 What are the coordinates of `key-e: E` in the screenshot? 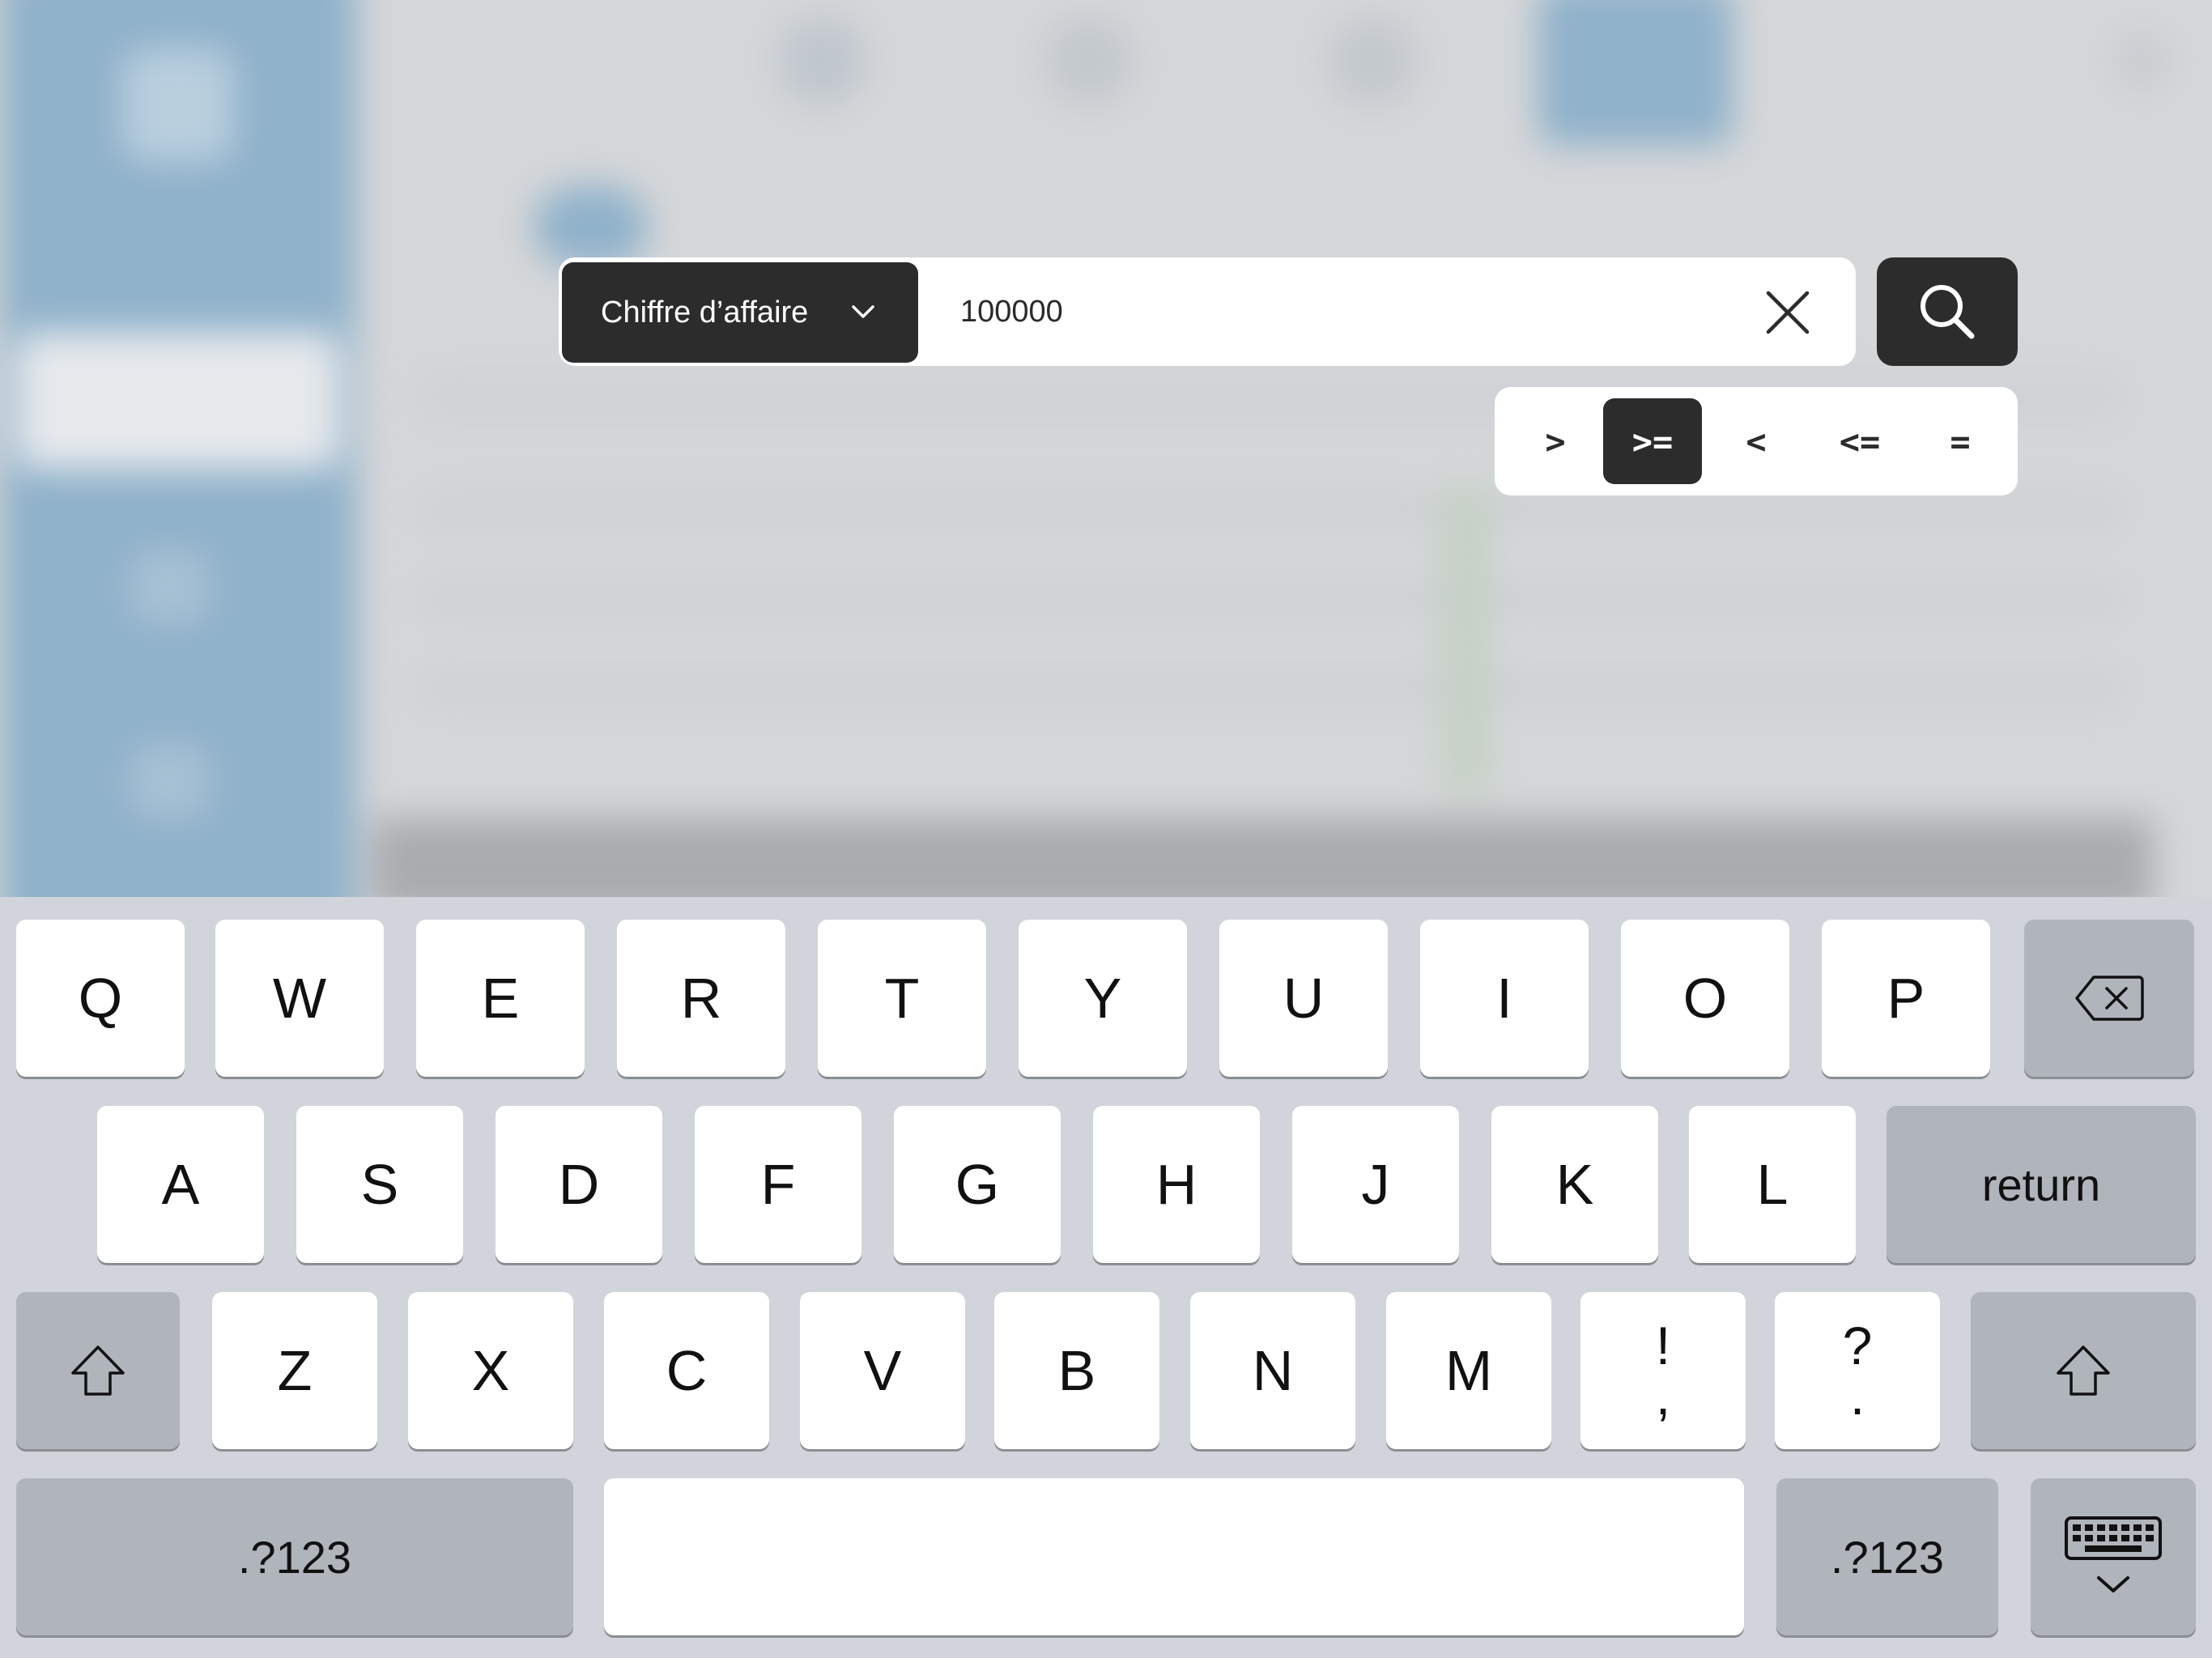 It's located at (501, 998).